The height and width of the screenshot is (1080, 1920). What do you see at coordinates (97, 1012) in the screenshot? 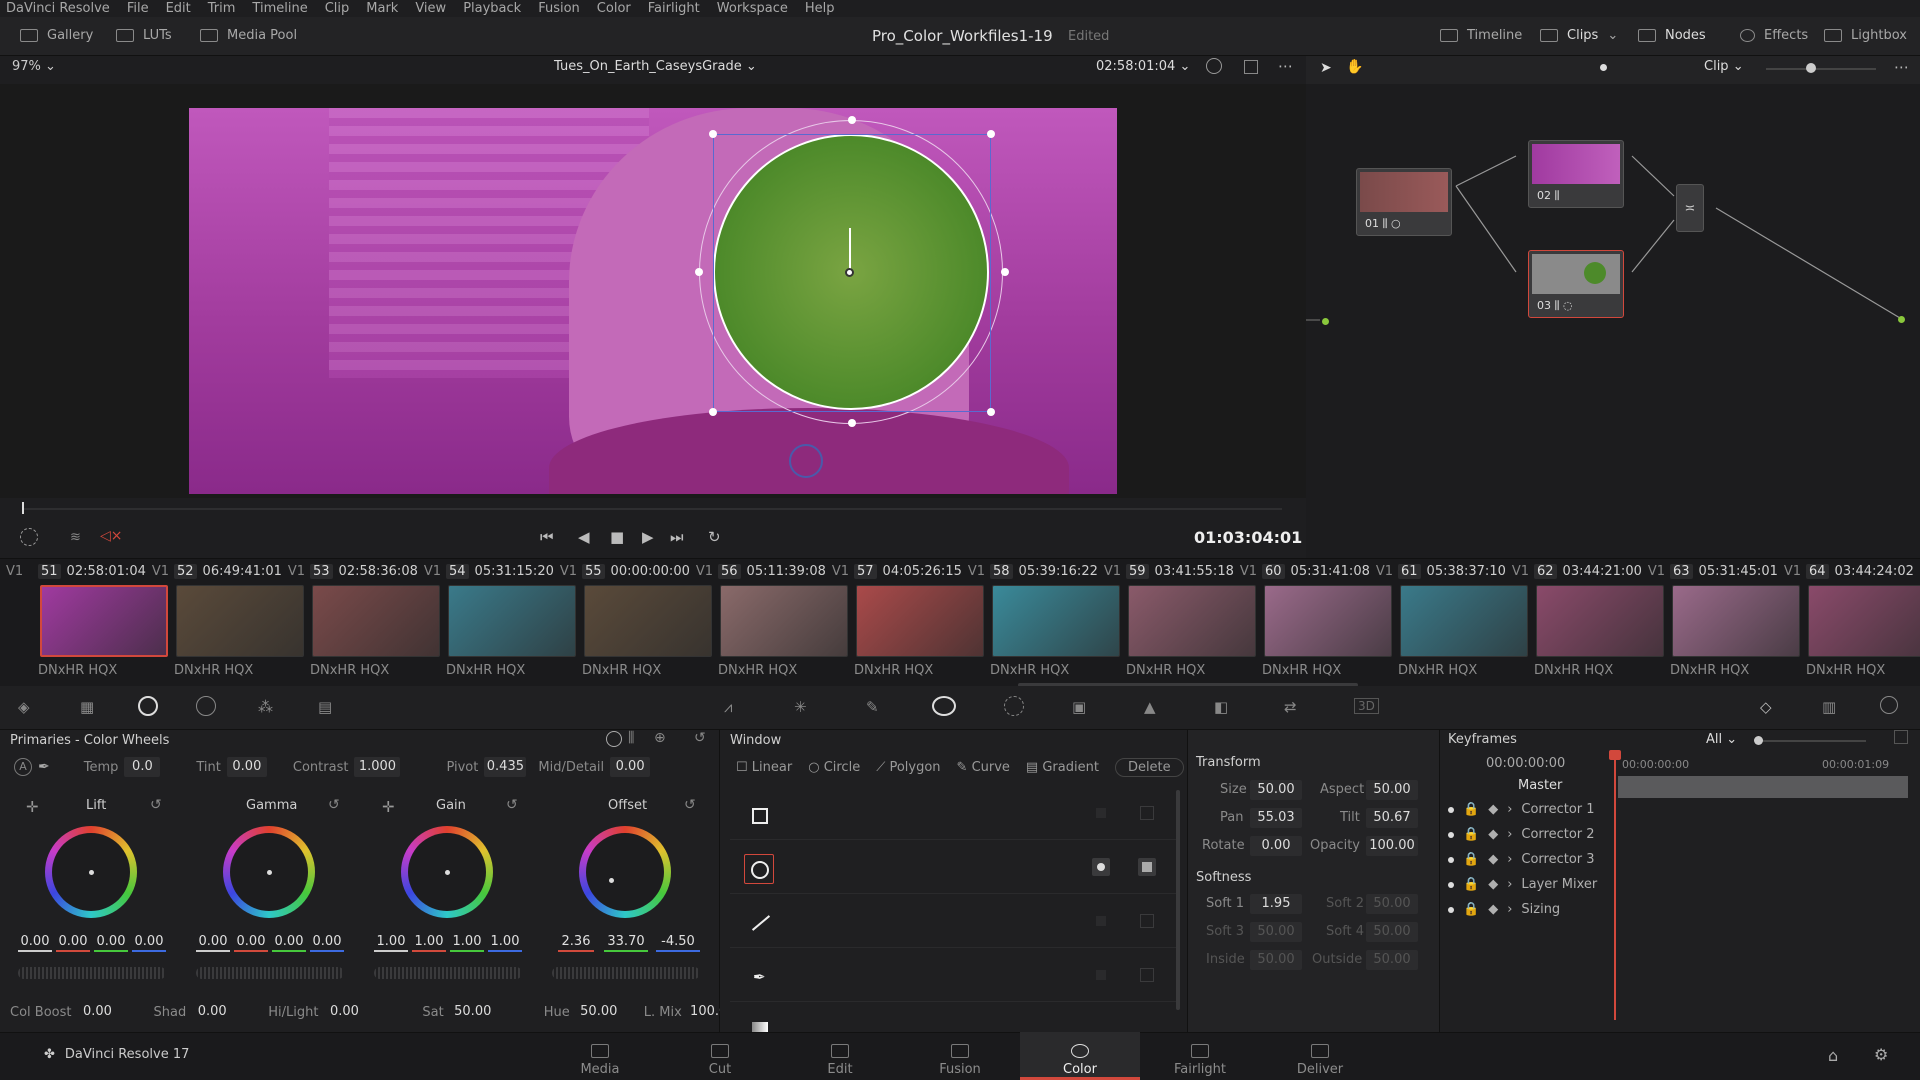
I see `colboost-field: 0.00` at bounding box center [97, 1012].